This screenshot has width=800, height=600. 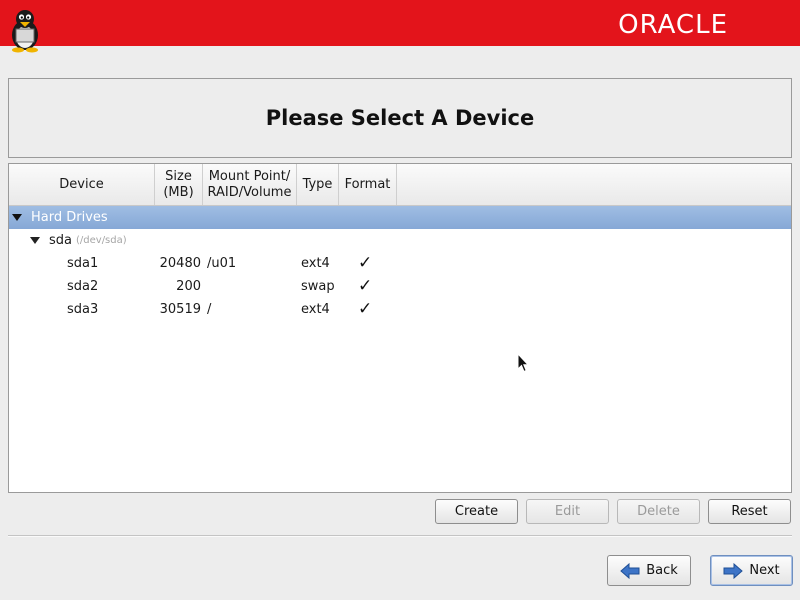 I want to click on tux-penguin-icon, so click(x=25, y=31).